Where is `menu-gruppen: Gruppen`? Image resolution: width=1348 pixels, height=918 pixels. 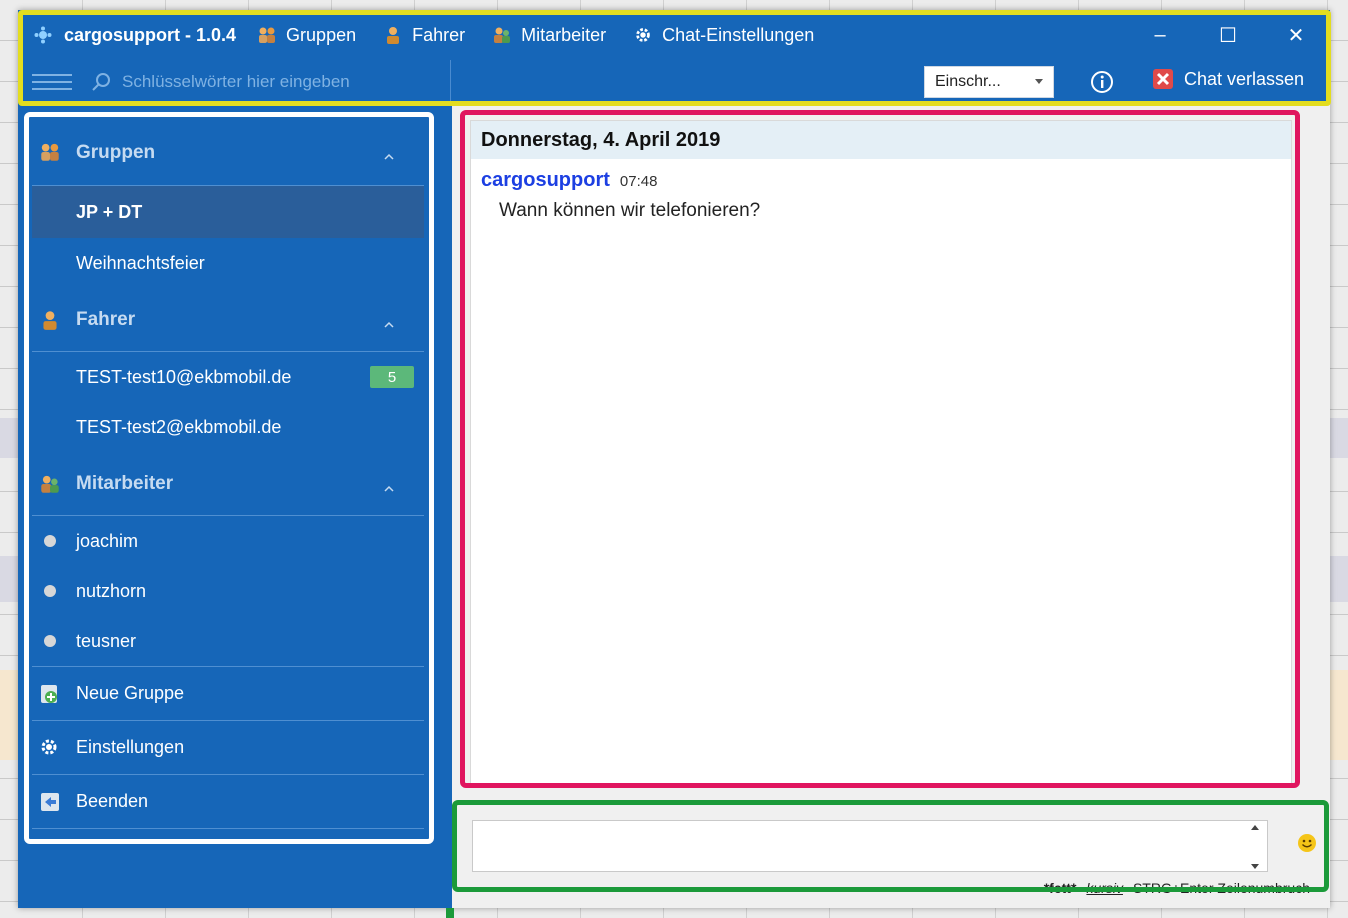
menu-gruppen: Gruppen is located at coordinates (306, 35).